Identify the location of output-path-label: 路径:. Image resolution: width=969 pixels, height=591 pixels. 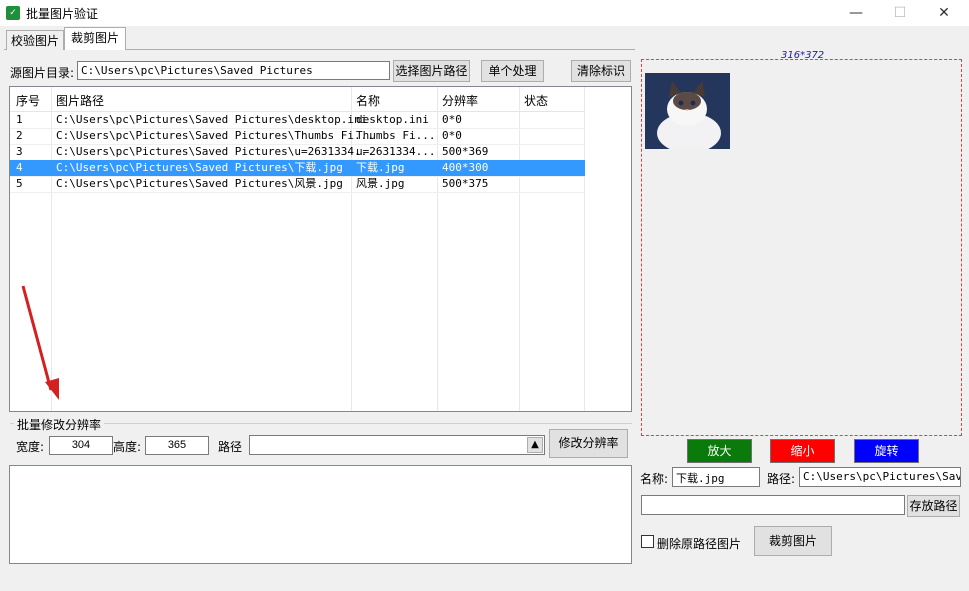
(781, 479).